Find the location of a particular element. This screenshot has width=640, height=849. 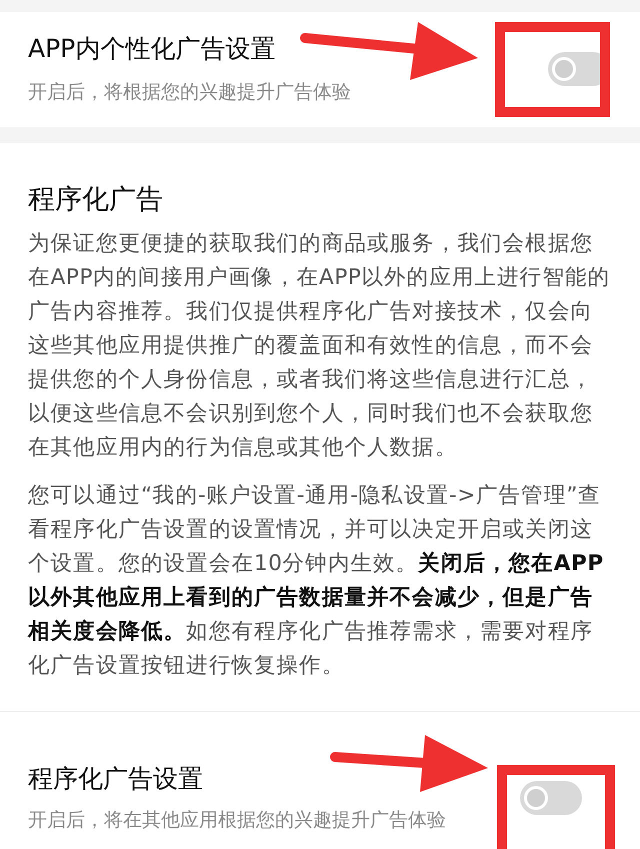

setting-title: 程序化广告设置 is located at coordinates (116, 779).